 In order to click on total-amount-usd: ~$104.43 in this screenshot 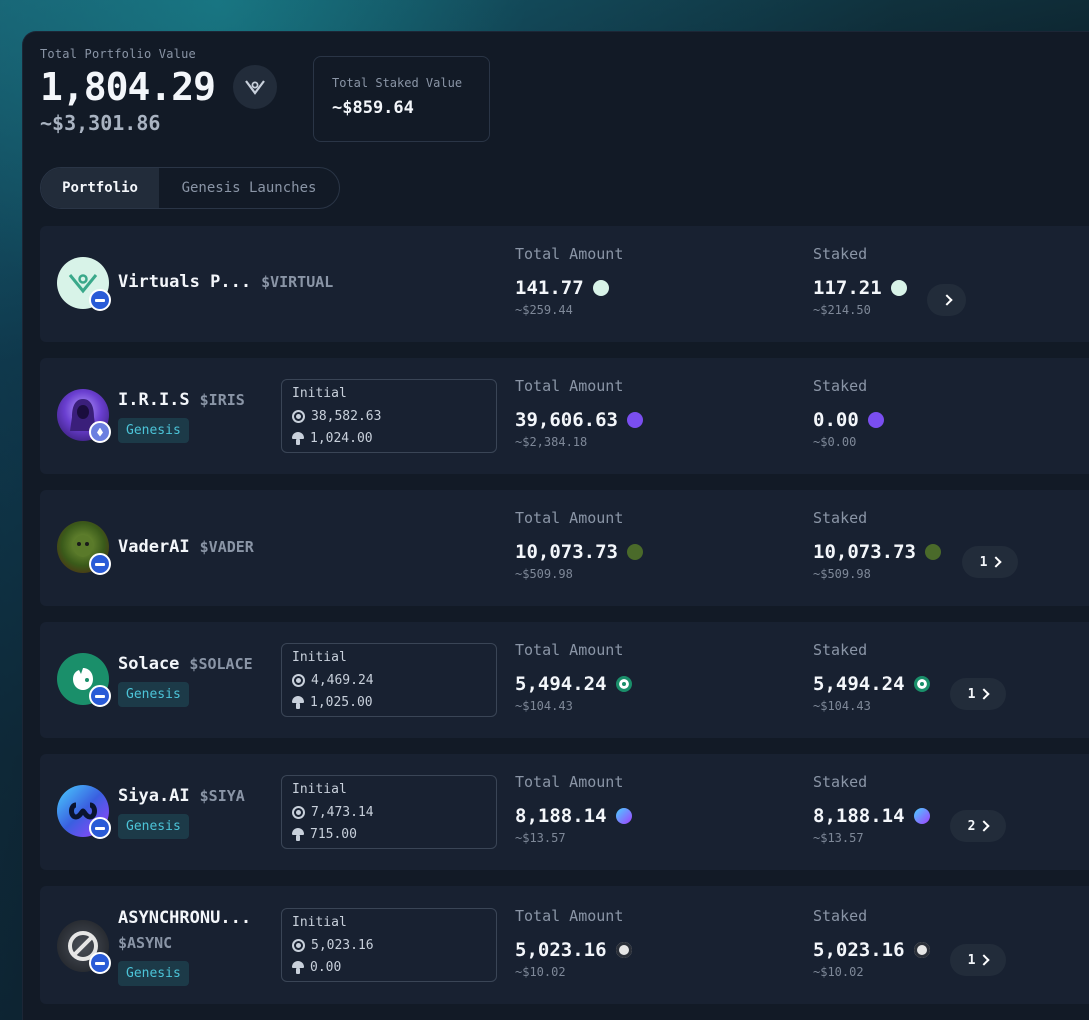, I will do `click(544, 706)`.